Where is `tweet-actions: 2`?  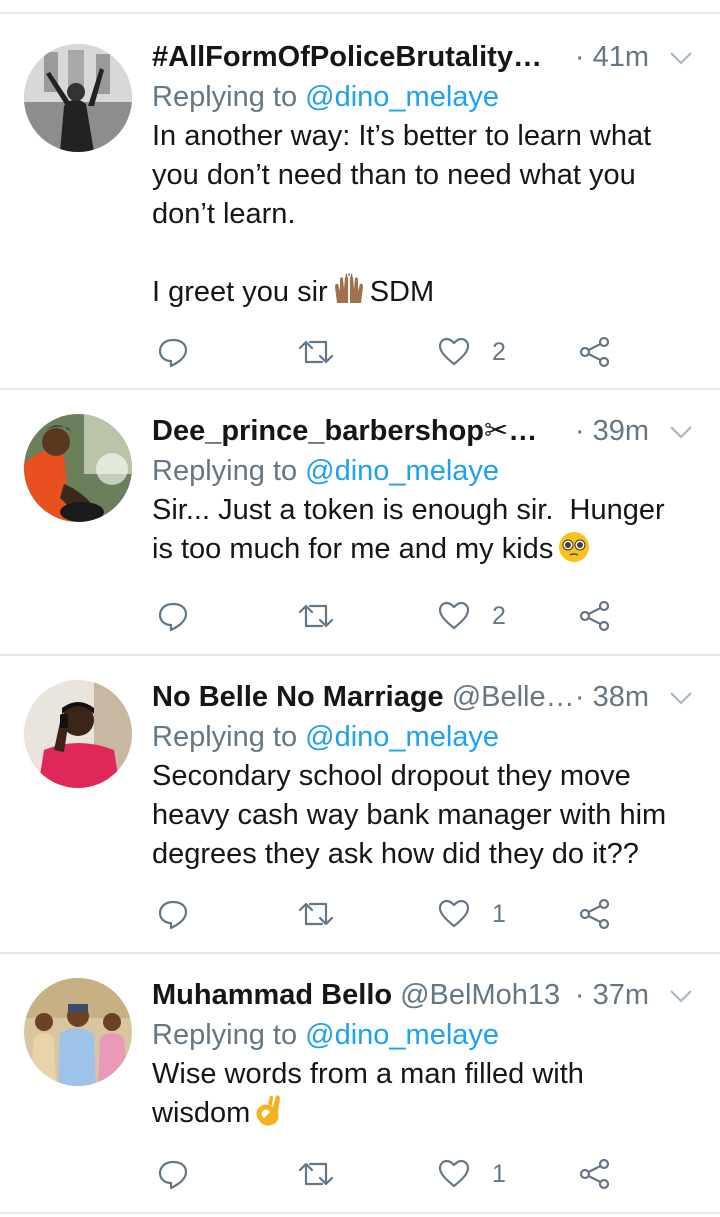 tweet-actions: 2 is located at coordinates (387, 616).